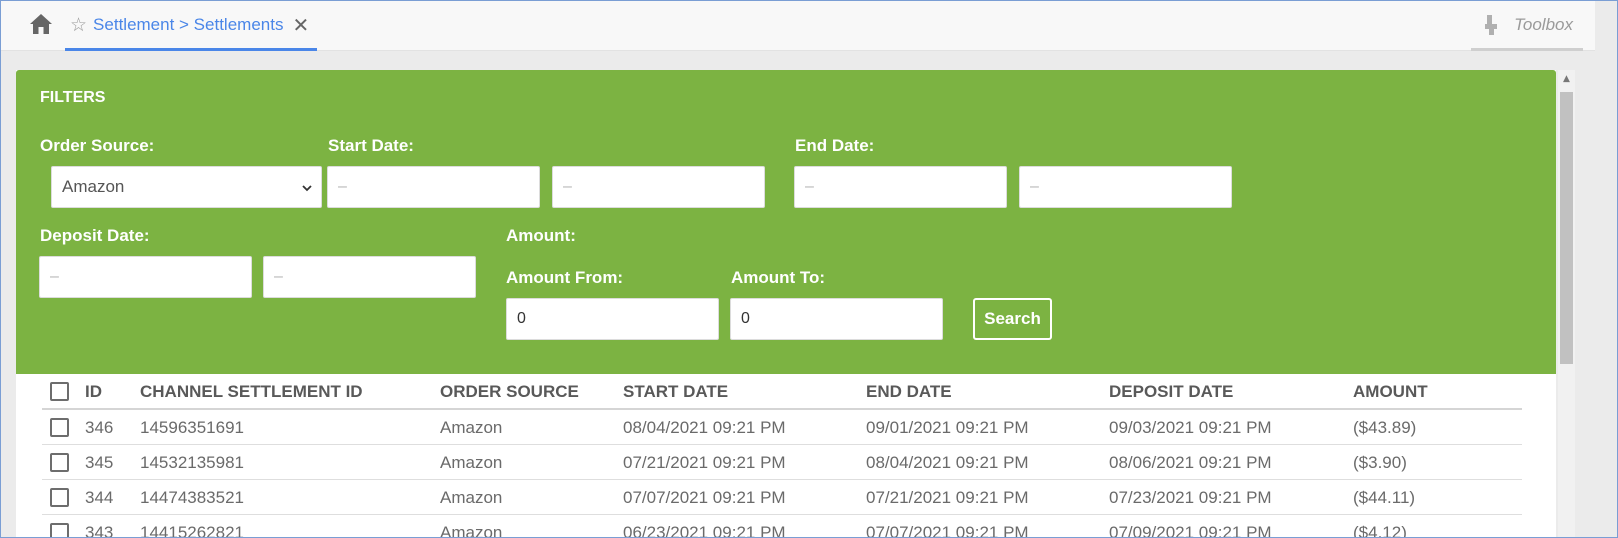  I want to click on amount-to-input, so click(836, 319).